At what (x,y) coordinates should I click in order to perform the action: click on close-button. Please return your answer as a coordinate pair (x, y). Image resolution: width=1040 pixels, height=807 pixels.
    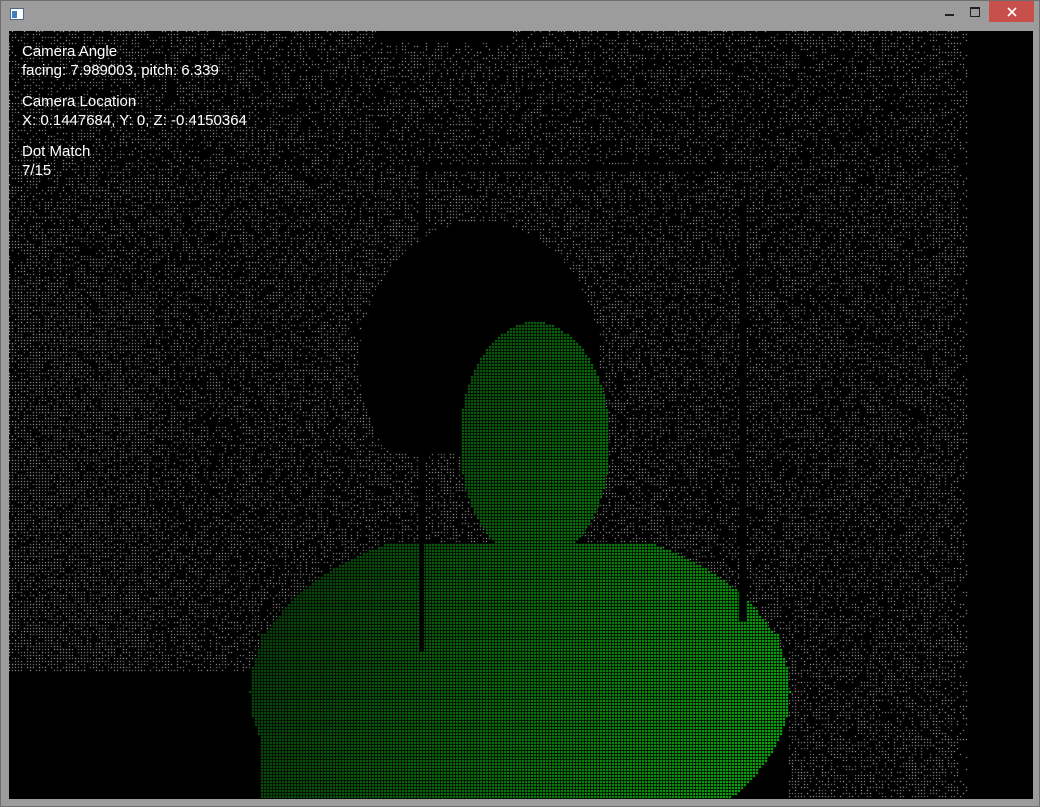
    Looking at the image, I should click on (1011, 11).